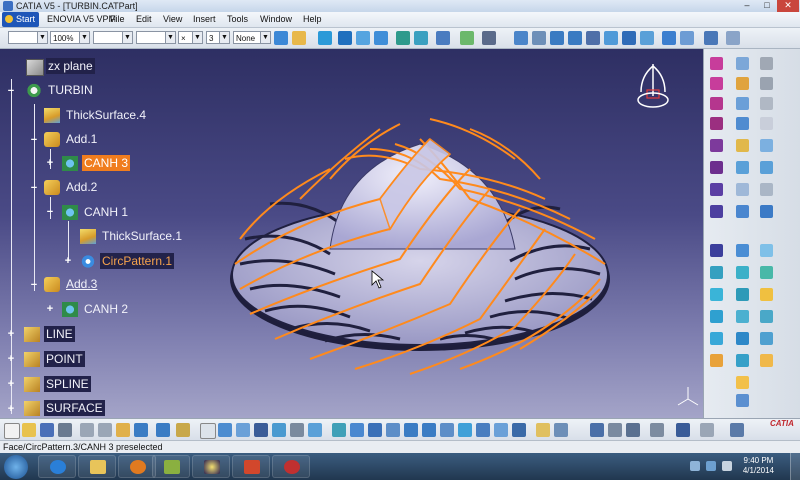  What do you see at coordinates (171, 466) in the screenshot?
I see `taskbar-catia` at bounding box center [171, 466].